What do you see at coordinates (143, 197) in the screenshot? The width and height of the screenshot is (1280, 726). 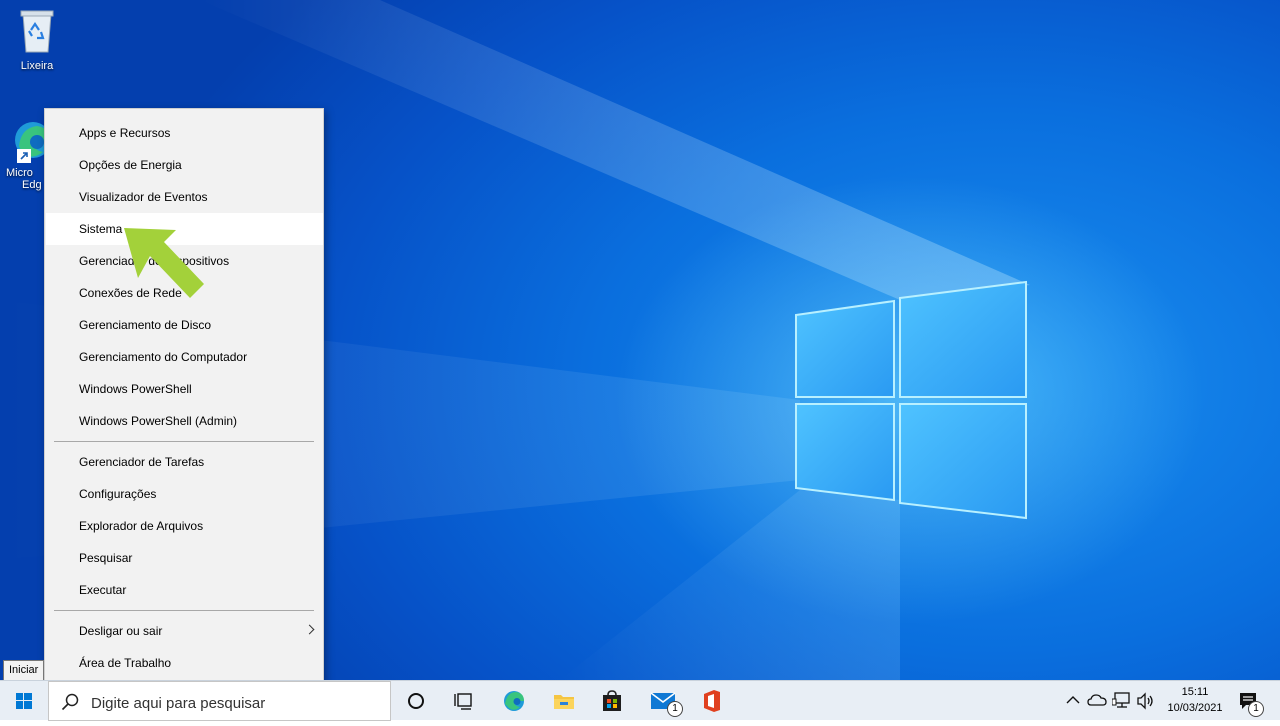 I see `menu-item-label: Visualizador de Eventos` at bounding box center [143, 197].